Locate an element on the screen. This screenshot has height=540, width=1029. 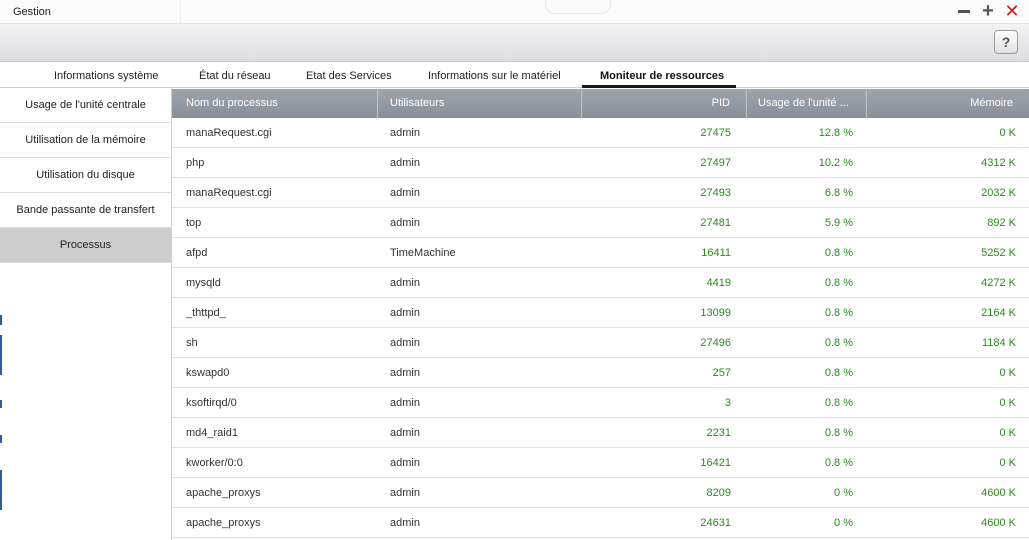
tab-hardware-info: Informations sur le matériel is located at coordinates (494, 76).